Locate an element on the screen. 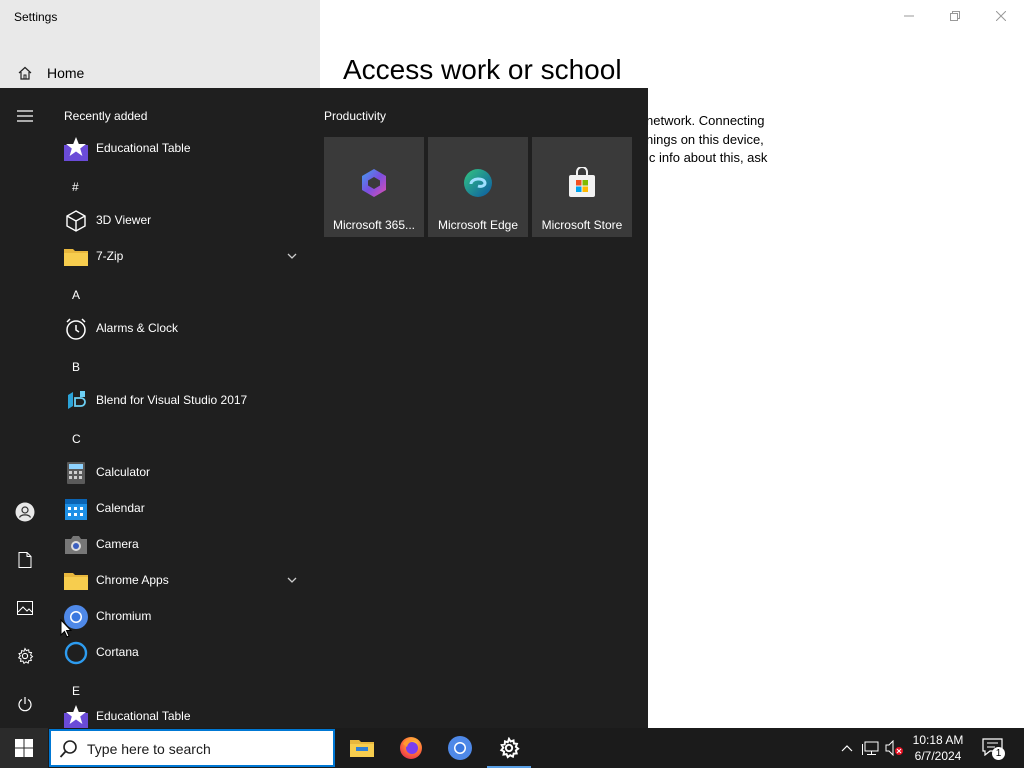  close-icon is located at coordinates (1001, 16).